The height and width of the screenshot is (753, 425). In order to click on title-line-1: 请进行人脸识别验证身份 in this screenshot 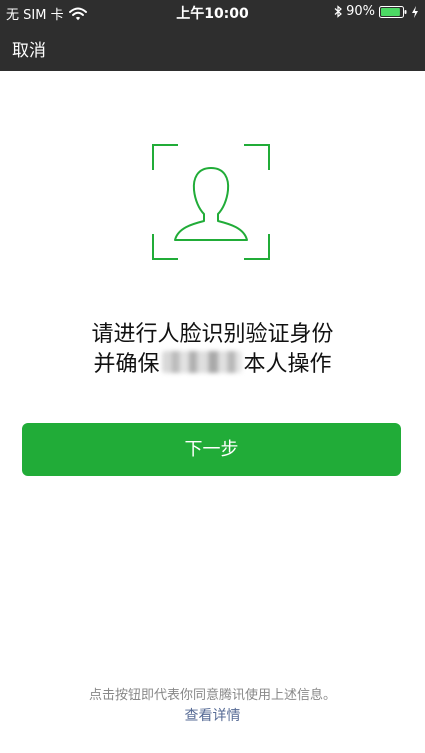, I will do `click(212, 334)`.